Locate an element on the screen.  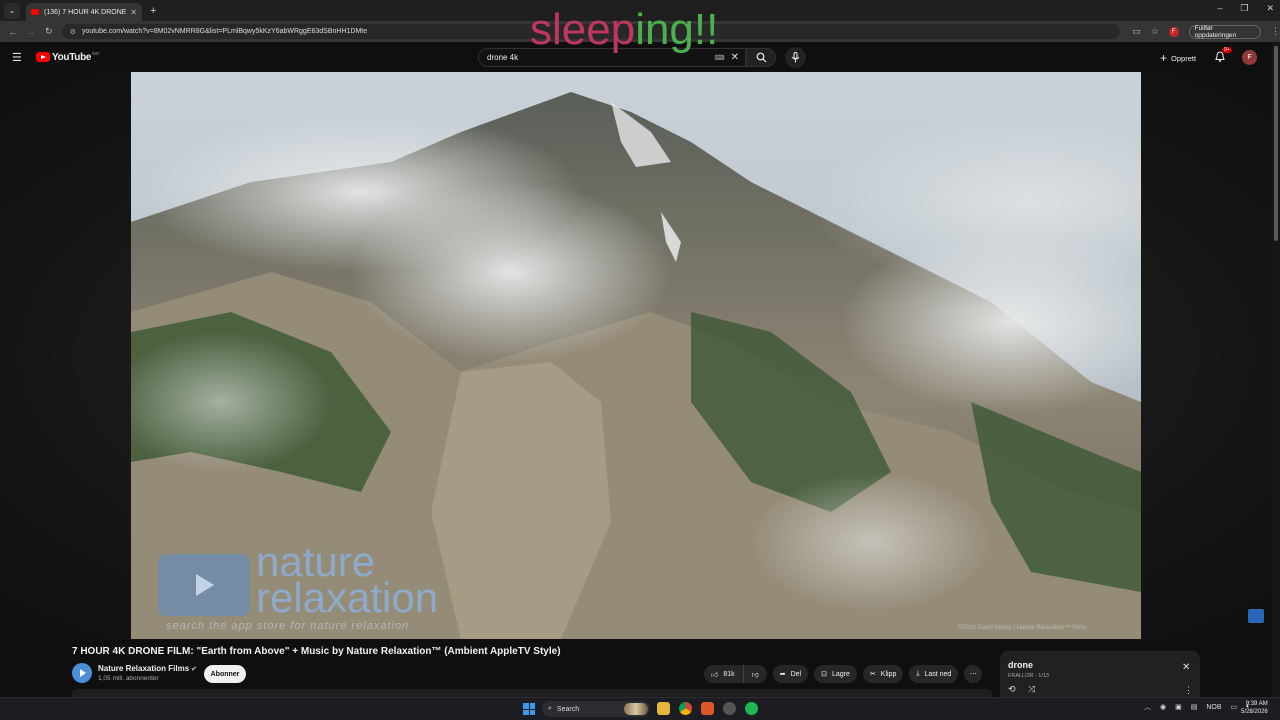
loop-icon: ⟲ is located at coordinates (1012, 689).